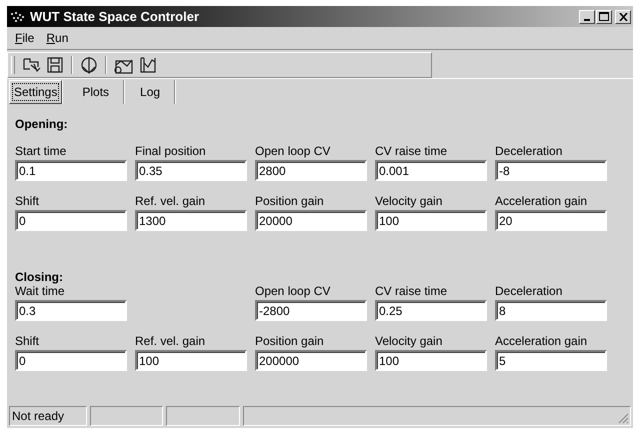 The image size is (639, 434). I want to click on input-field: 5, so click(551, 360).